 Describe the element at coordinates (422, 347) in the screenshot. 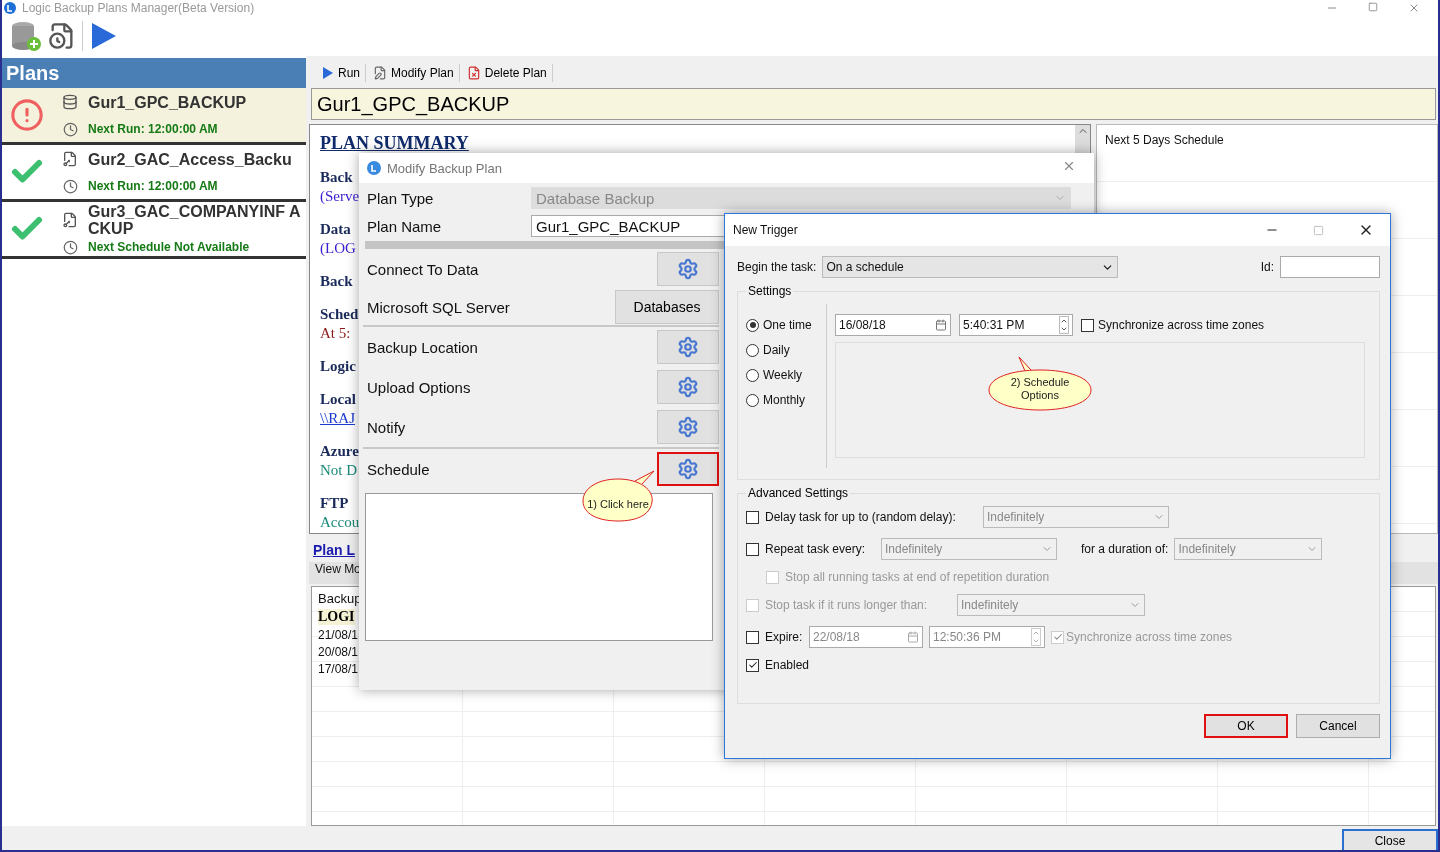

I see `section-label: Backup Location` at that location.